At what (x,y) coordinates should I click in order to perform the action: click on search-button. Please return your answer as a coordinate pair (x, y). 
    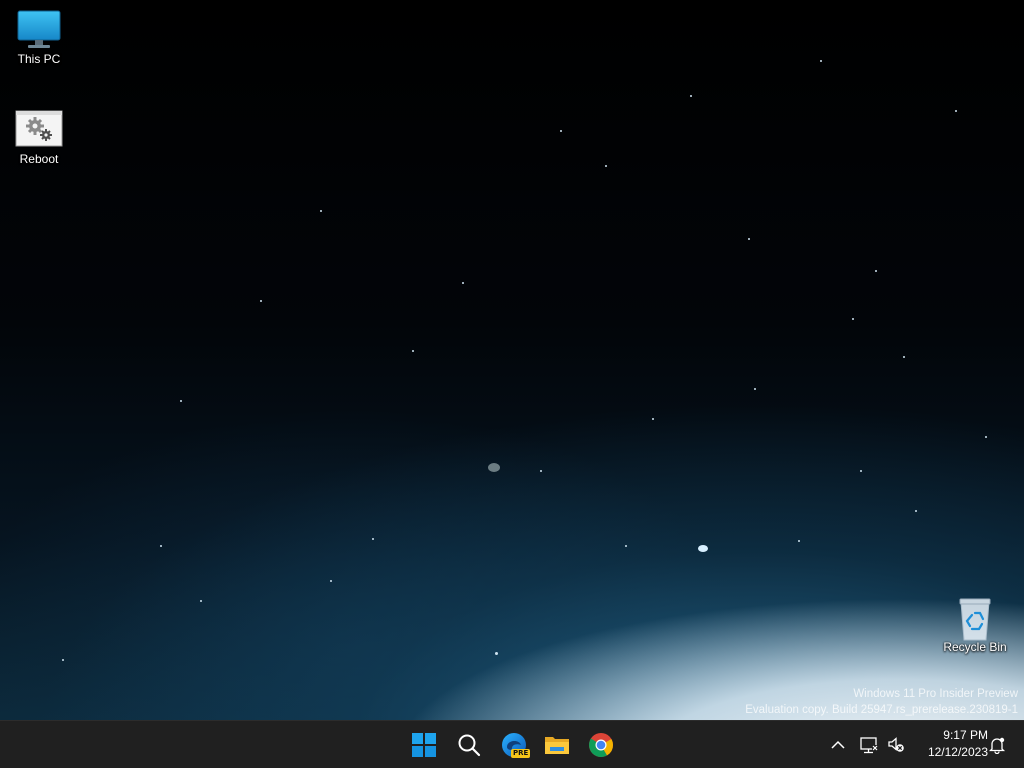
    Looking at the image, I should click on (469, 745).